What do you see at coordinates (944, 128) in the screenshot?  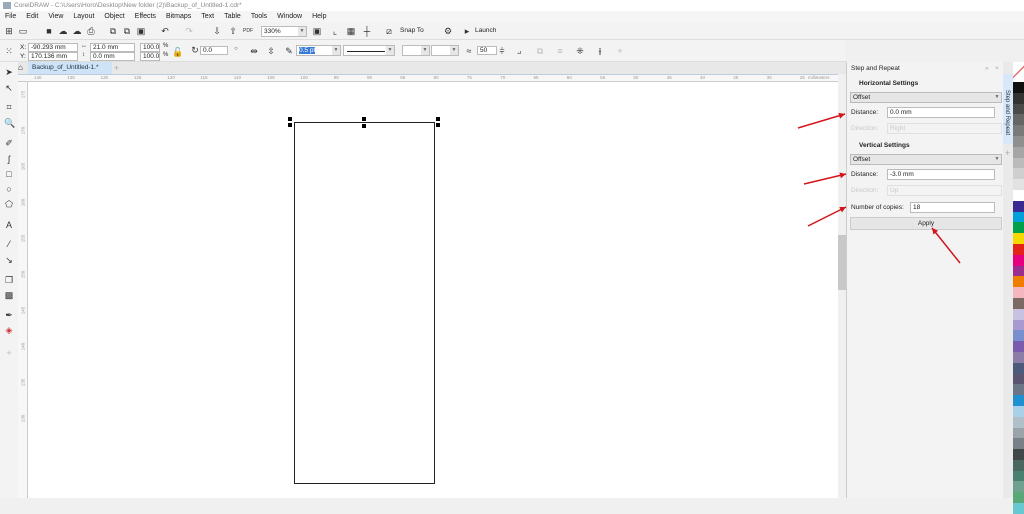 I see `horizontal-direction-dropdown: Right` at bounding box center [944, 128].